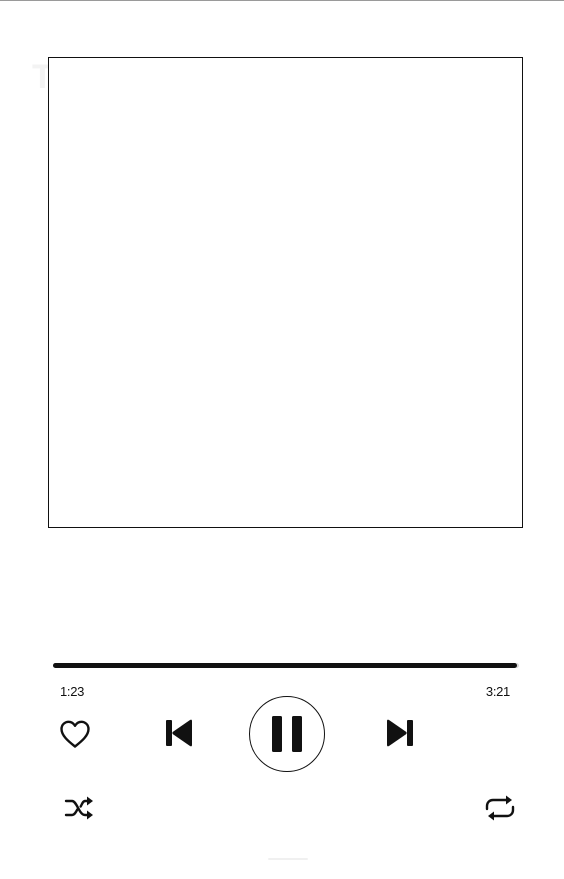 The image size is (564, 879). What do you see at coordinates (282, 0) in the screenshot?
I see `top-edge-divider` at bounding box center [282, 0].